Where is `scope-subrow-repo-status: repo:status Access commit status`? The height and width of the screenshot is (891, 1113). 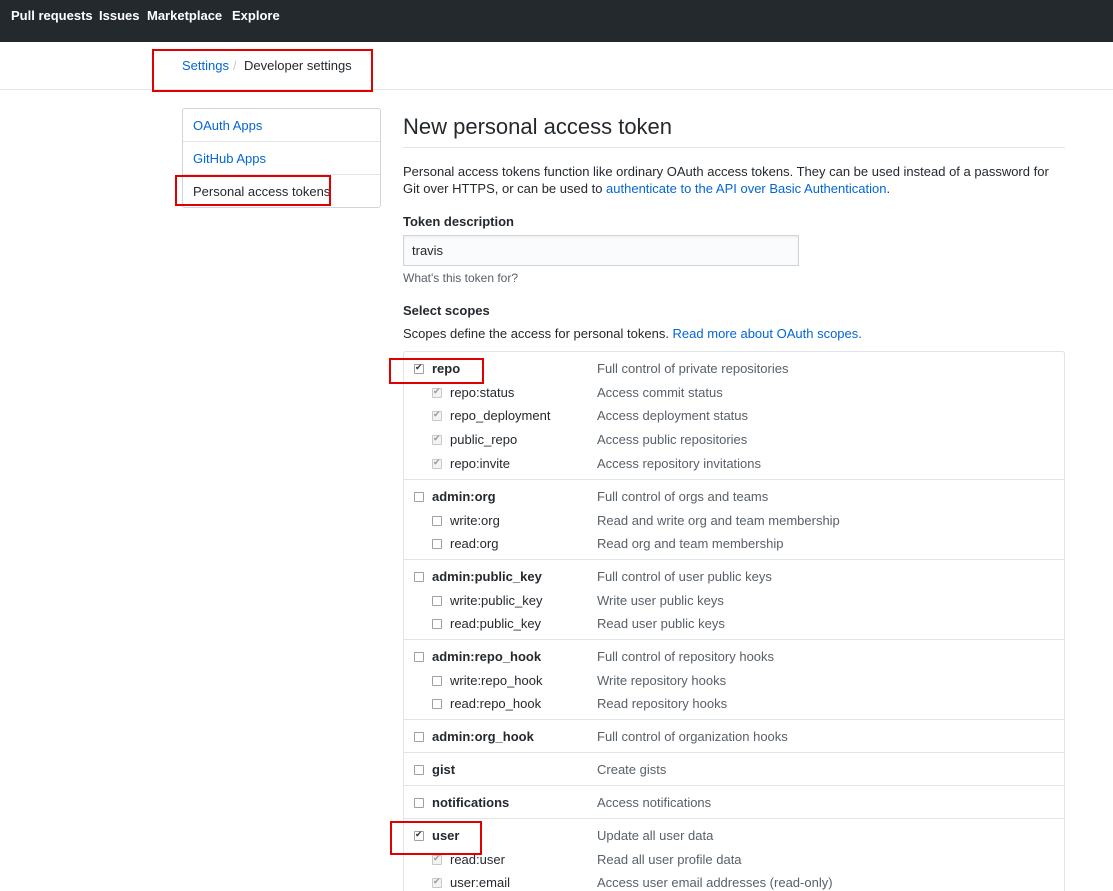
scope-subrow-repo-status: repo:status Access commit status is located at coordinates (734, 395).